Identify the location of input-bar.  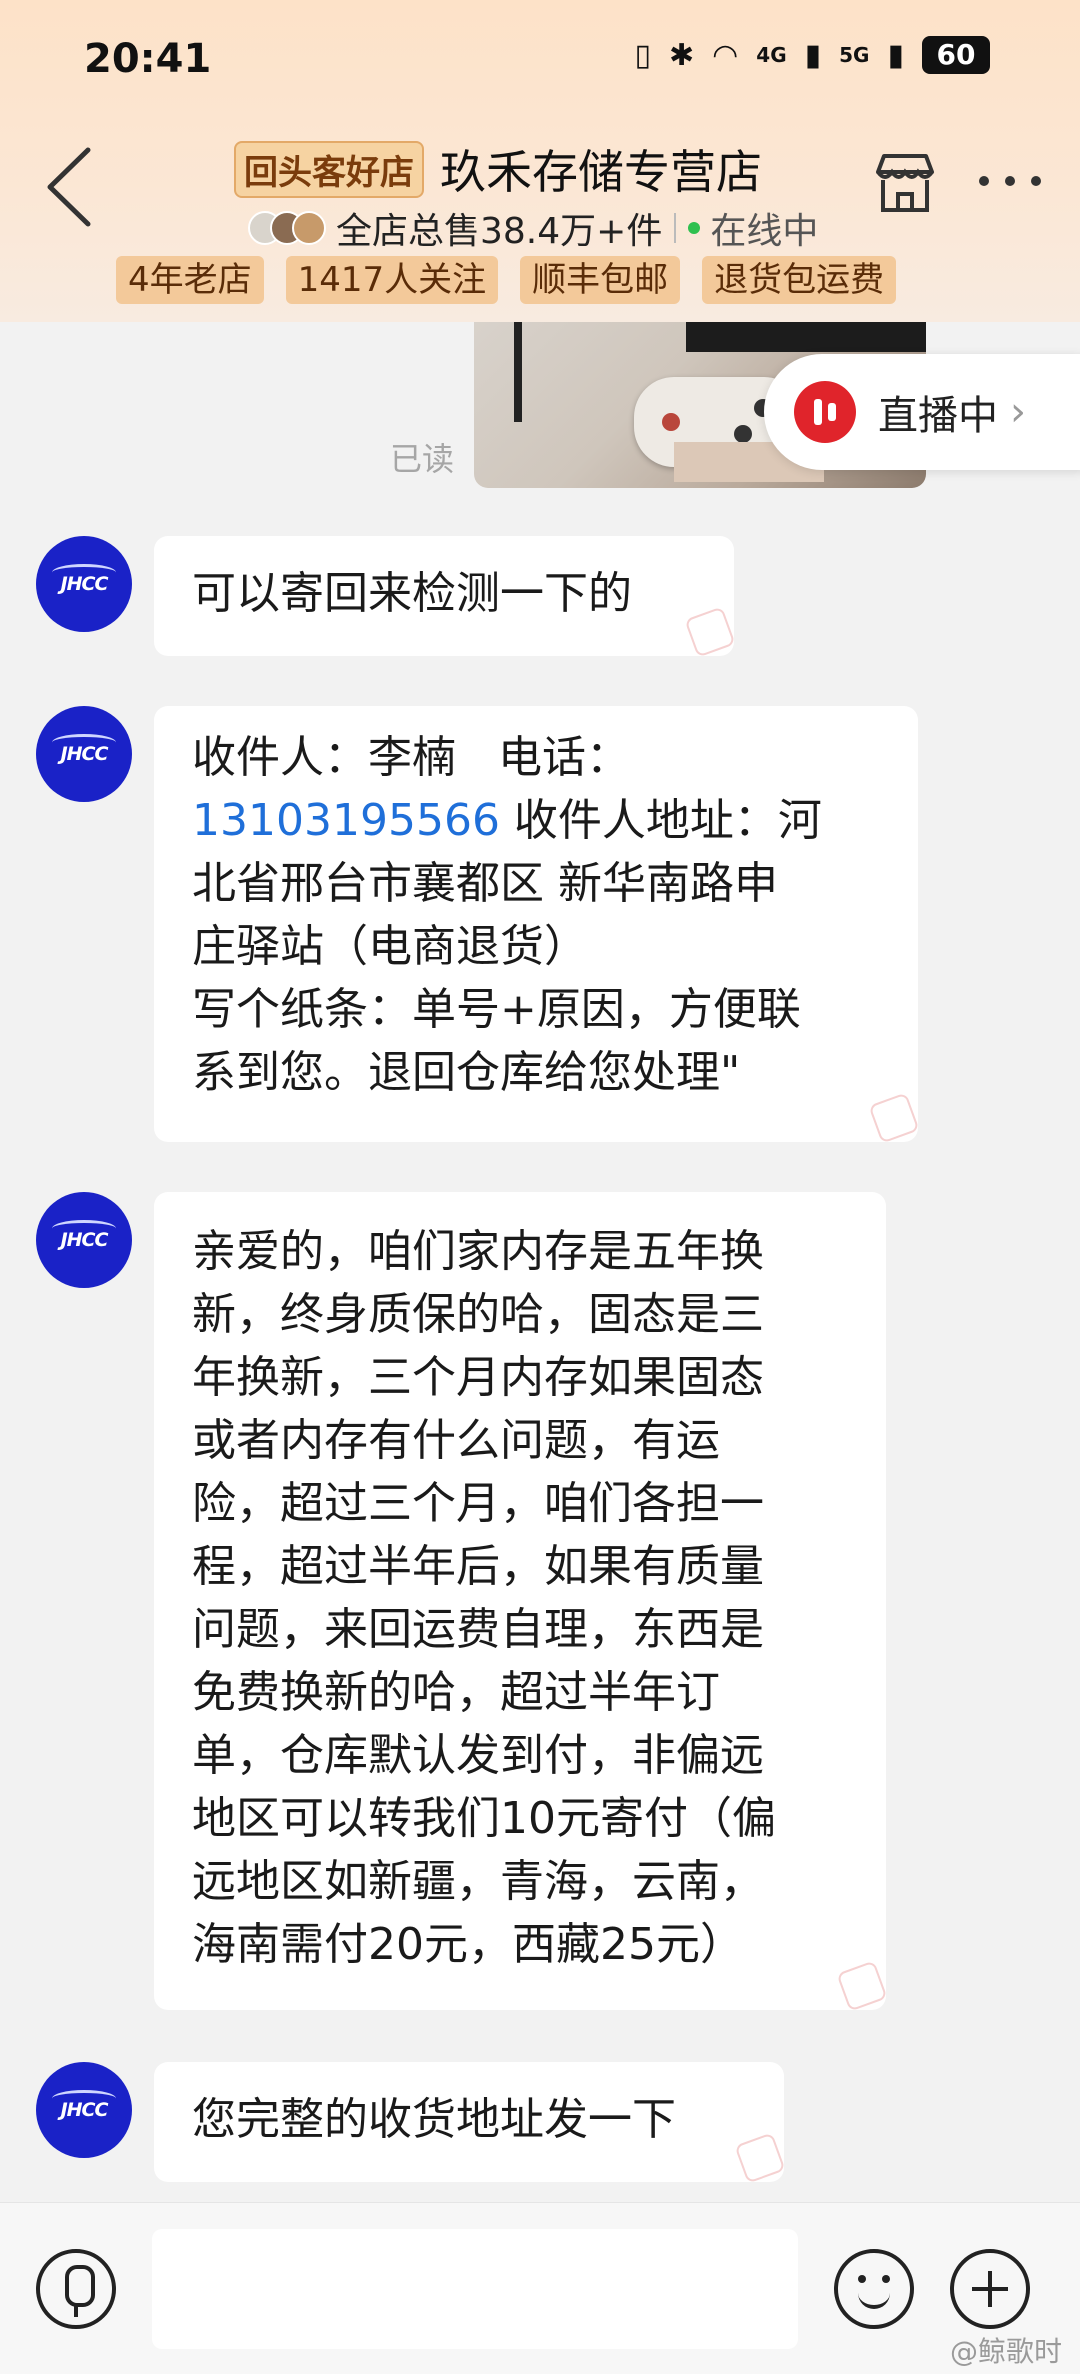
(540, 2288).